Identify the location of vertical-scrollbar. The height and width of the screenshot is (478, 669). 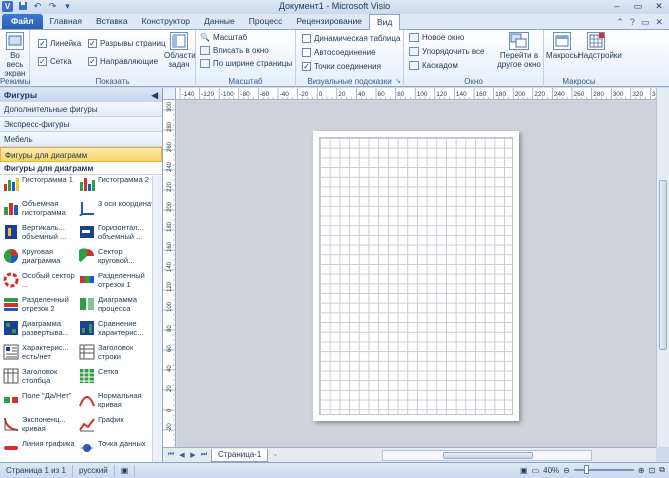
(662, 267).